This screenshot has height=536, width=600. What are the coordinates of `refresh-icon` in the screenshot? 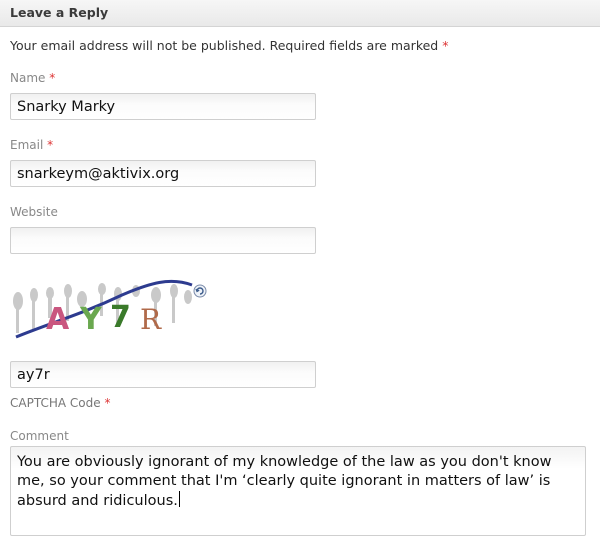 It's located at (200, 291).